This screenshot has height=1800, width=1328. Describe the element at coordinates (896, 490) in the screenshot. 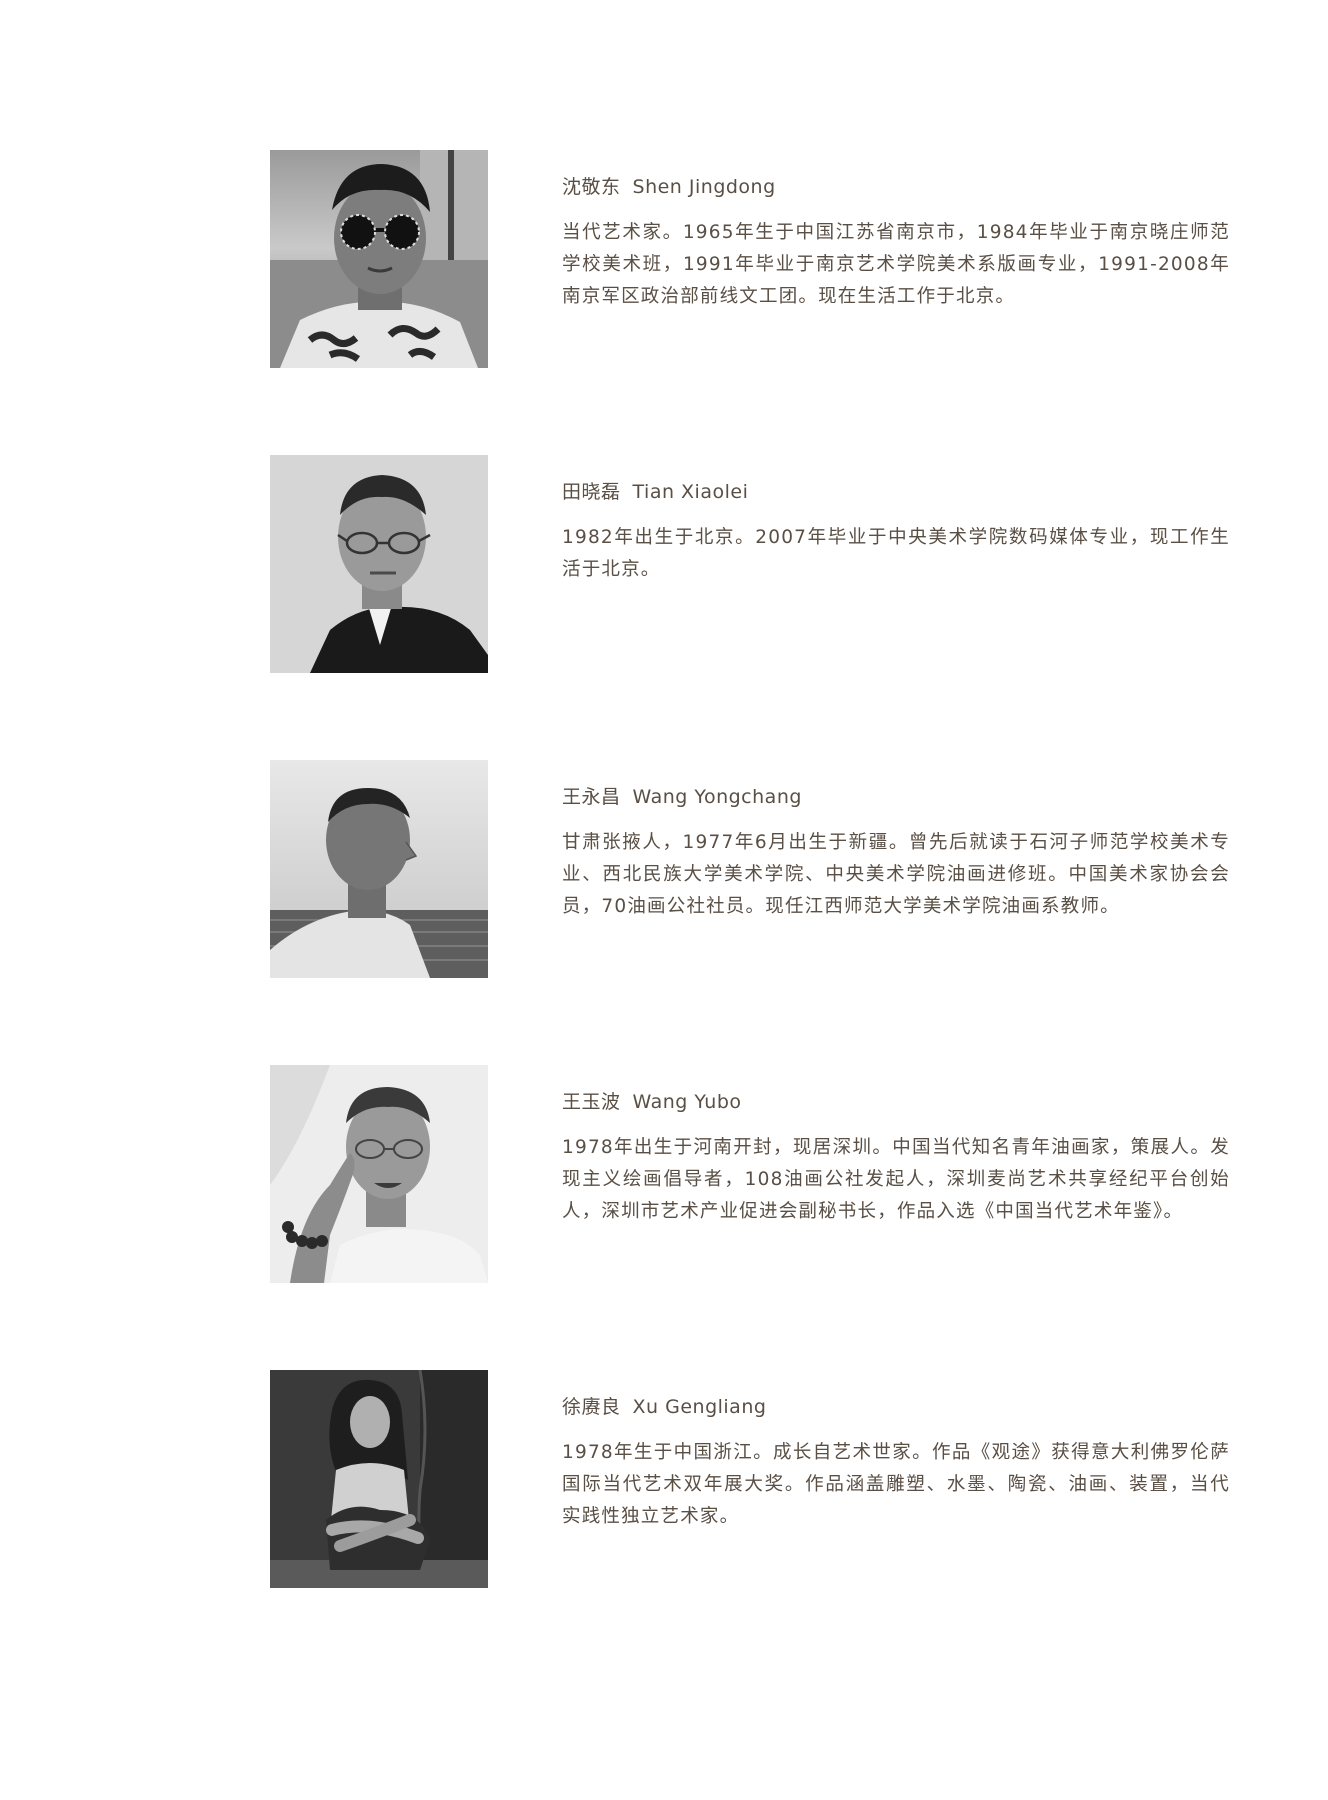

I see `artist-name: 田晓磊 Tian Xiaolei` at that location.